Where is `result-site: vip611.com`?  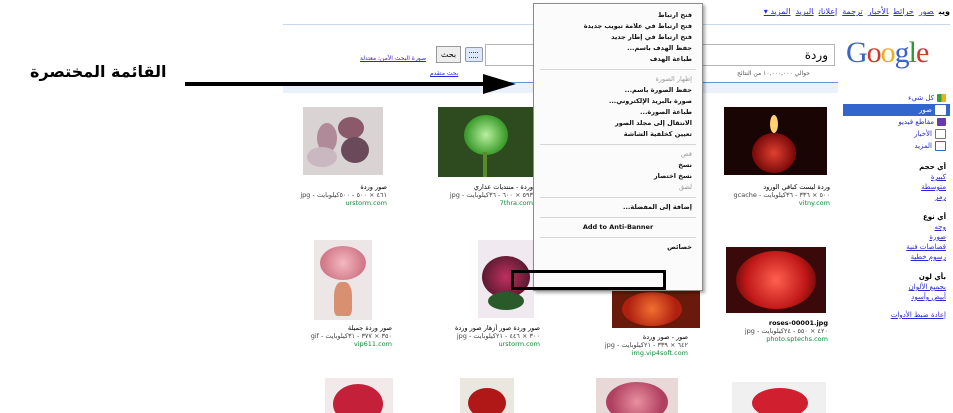 result-site: vip611.com is located at coordinates (342, 344).